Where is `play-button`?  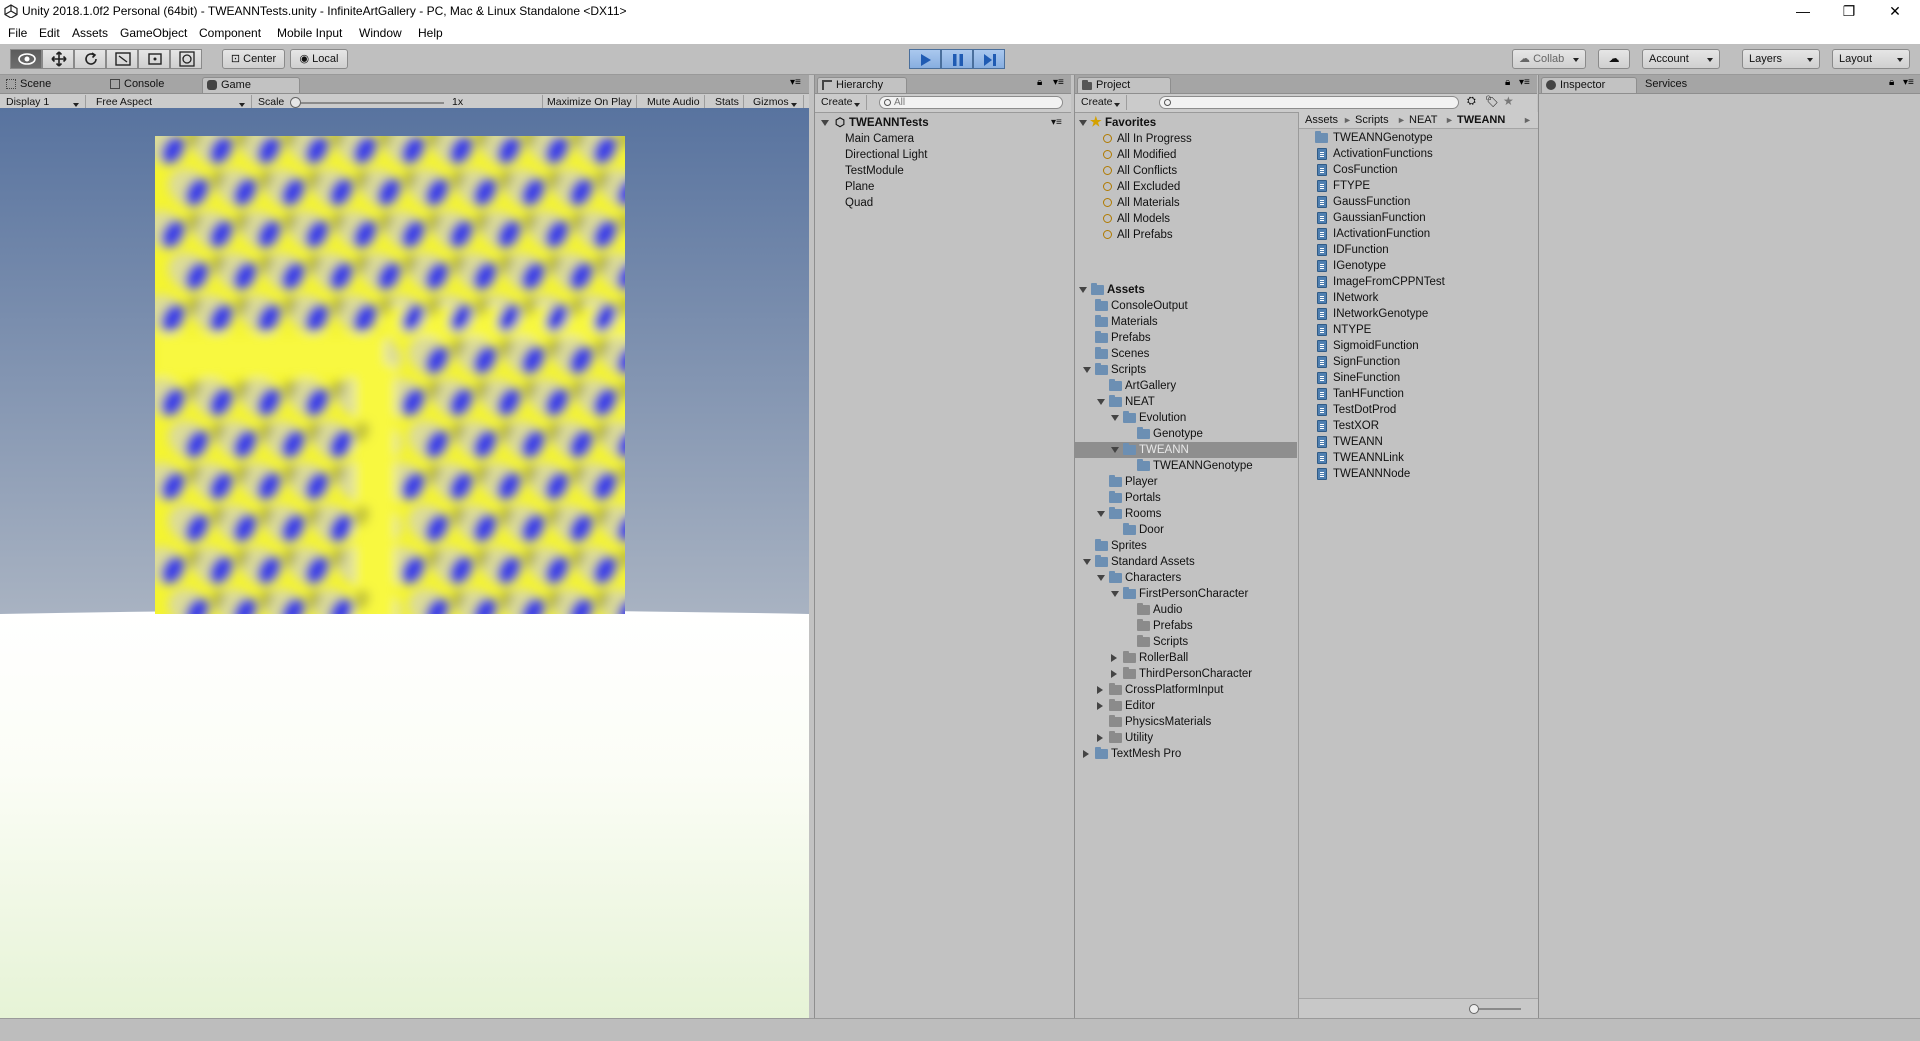
play-button is located at coordinates (925, 59).